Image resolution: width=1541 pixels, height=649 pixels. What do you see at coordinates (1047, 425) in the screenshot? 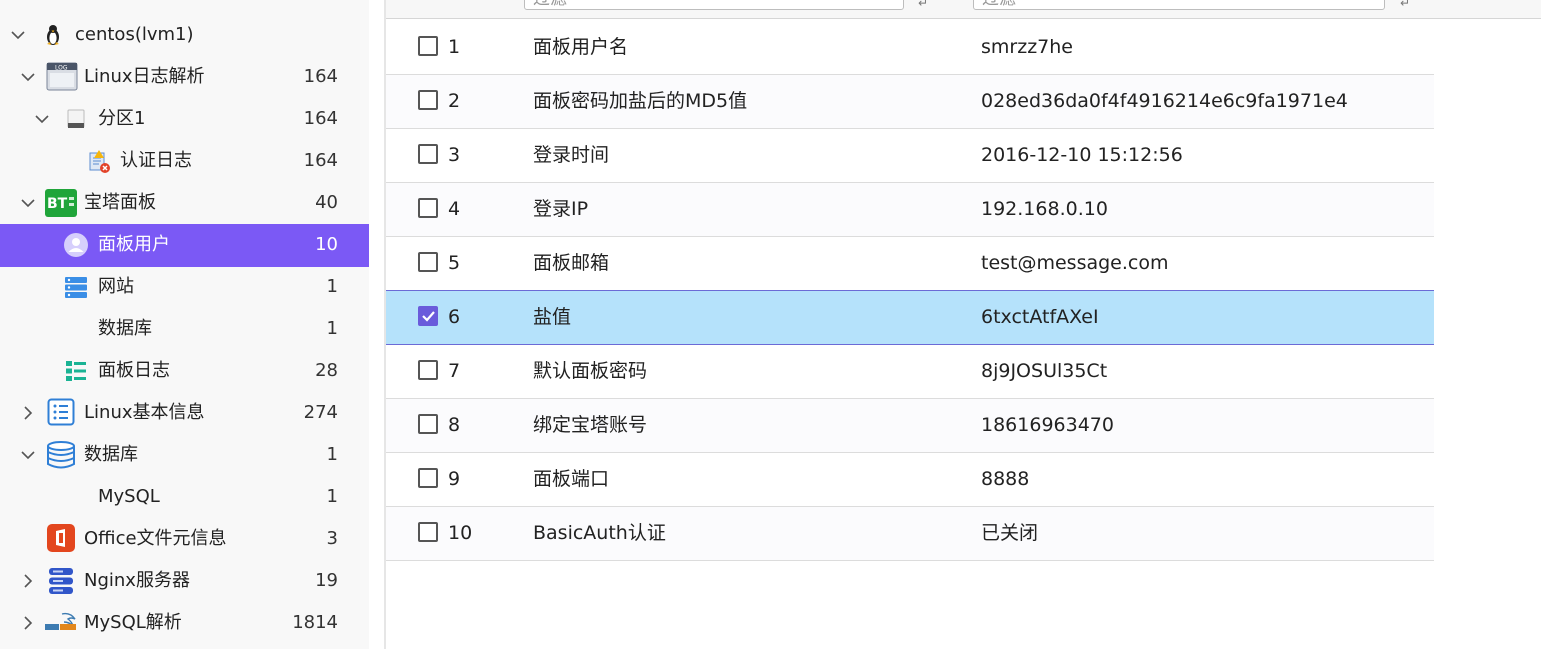
I see `row-field-value: 18616963470` at bounding box center [1047, 425].